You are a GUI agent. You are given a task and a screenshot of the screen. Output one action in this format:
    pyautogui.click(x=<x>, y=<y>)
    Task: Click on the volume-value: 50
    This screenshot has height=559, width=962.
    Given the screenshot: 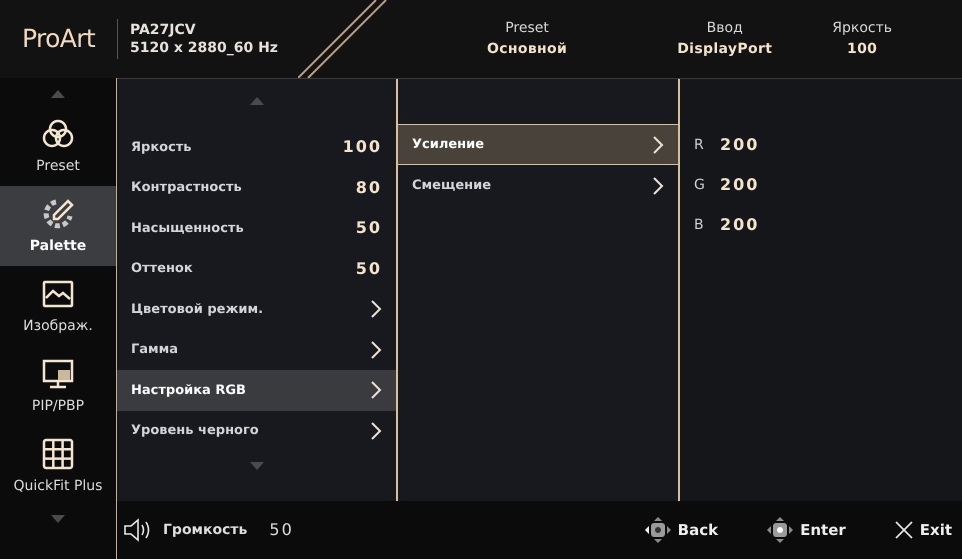 What is the action you would take?
    pyautogui.click(x=281, y=530)
    